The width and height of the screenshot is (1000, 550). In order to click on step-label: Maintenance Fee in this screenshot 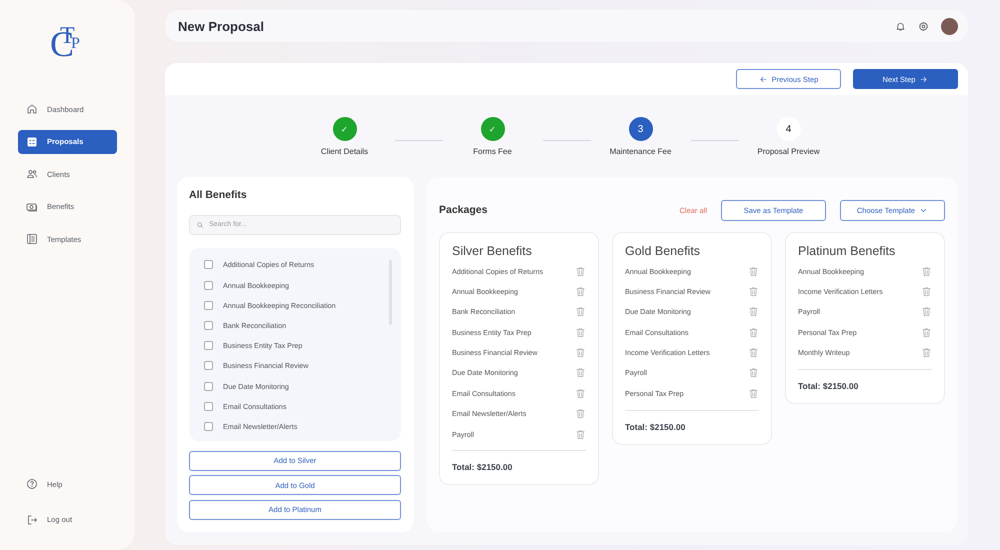, I will do `click(641, 151)`.